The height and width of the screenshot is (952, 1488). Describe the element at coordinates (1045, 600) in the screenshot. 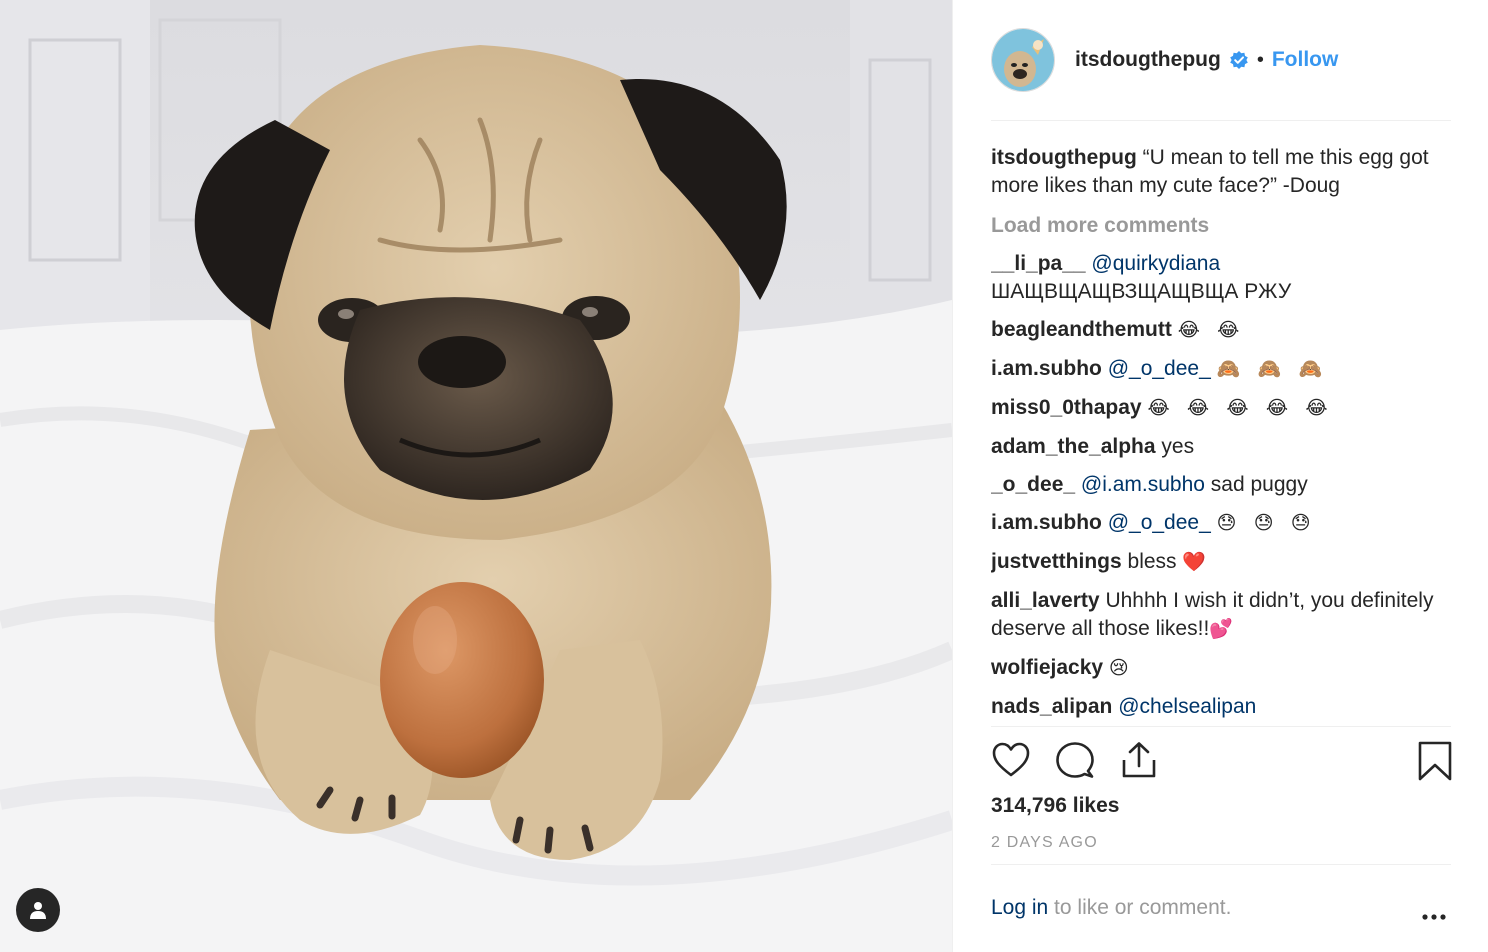

I see `comment-author: alli_laverty` at that location.